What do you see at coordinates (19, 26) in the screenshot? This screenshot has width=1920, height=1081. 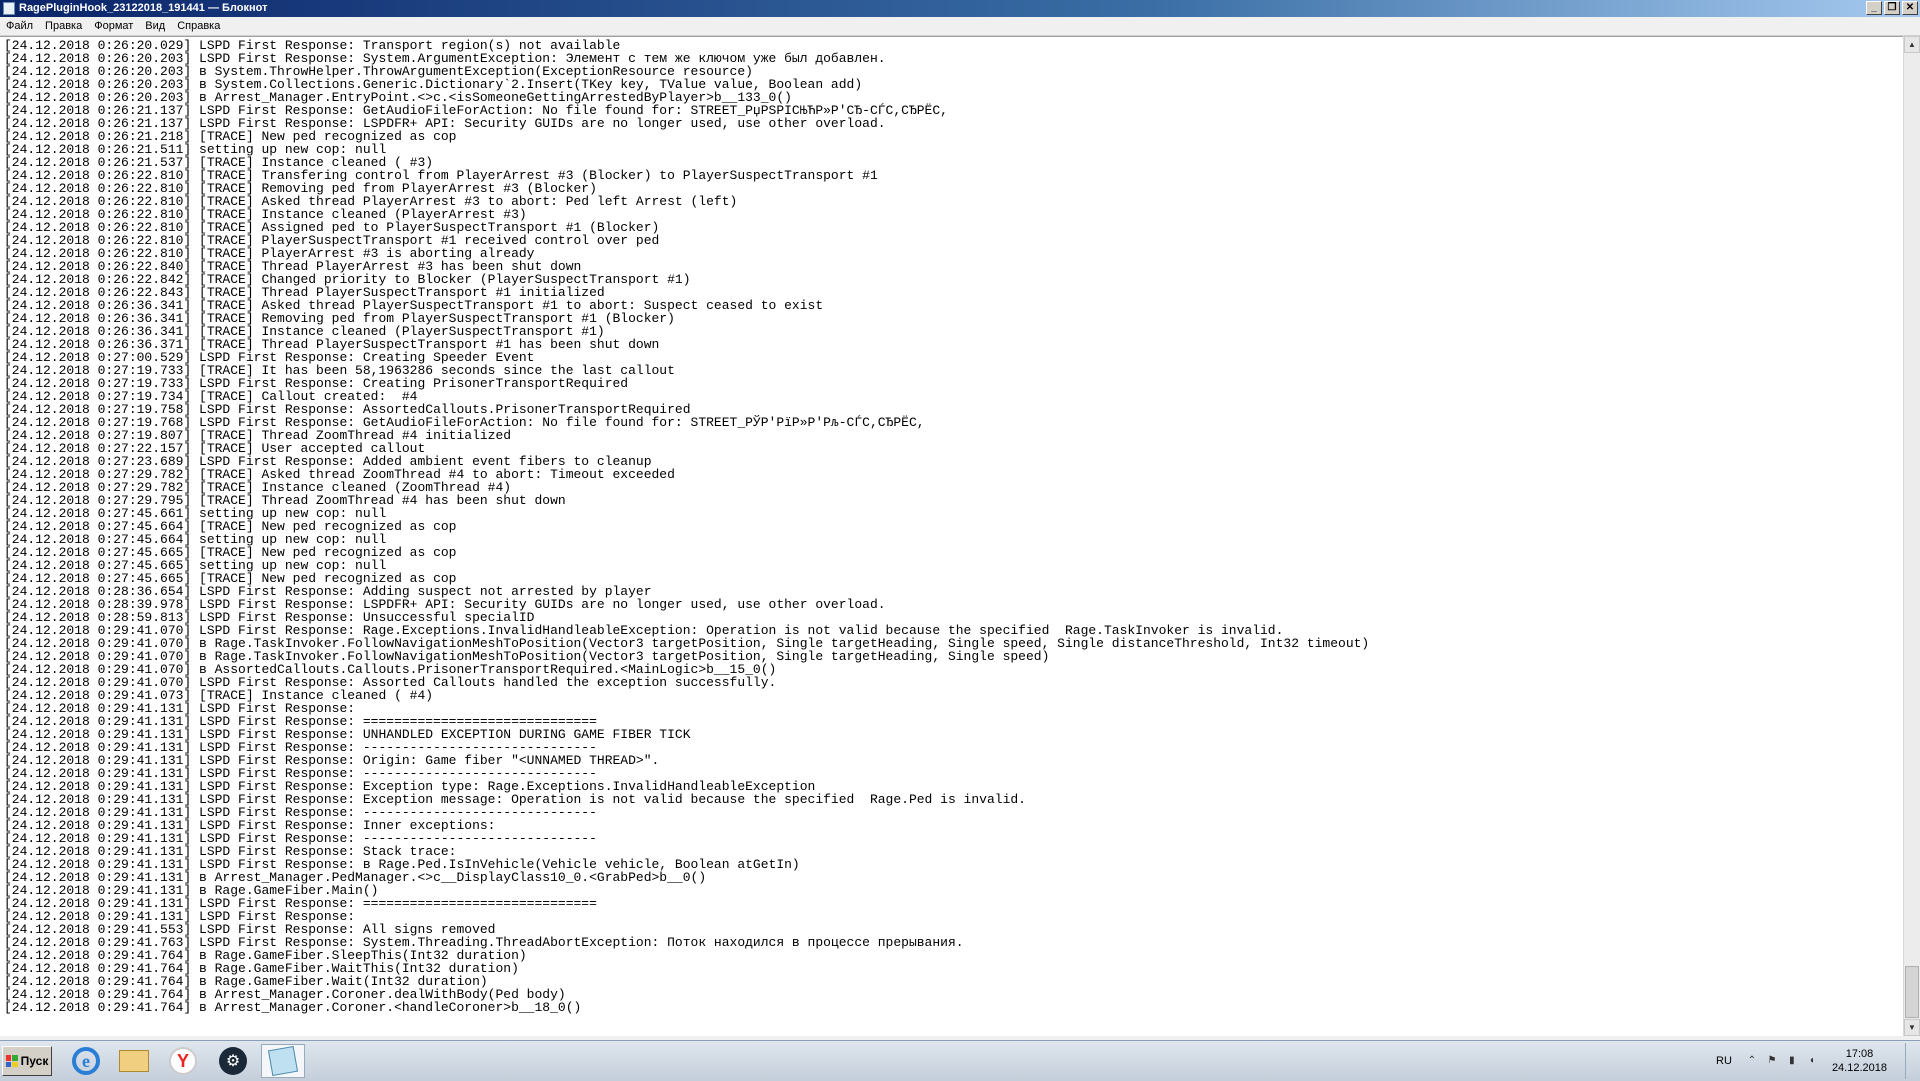 I see `menu-file: Файл` at bounding box center [19, 26].